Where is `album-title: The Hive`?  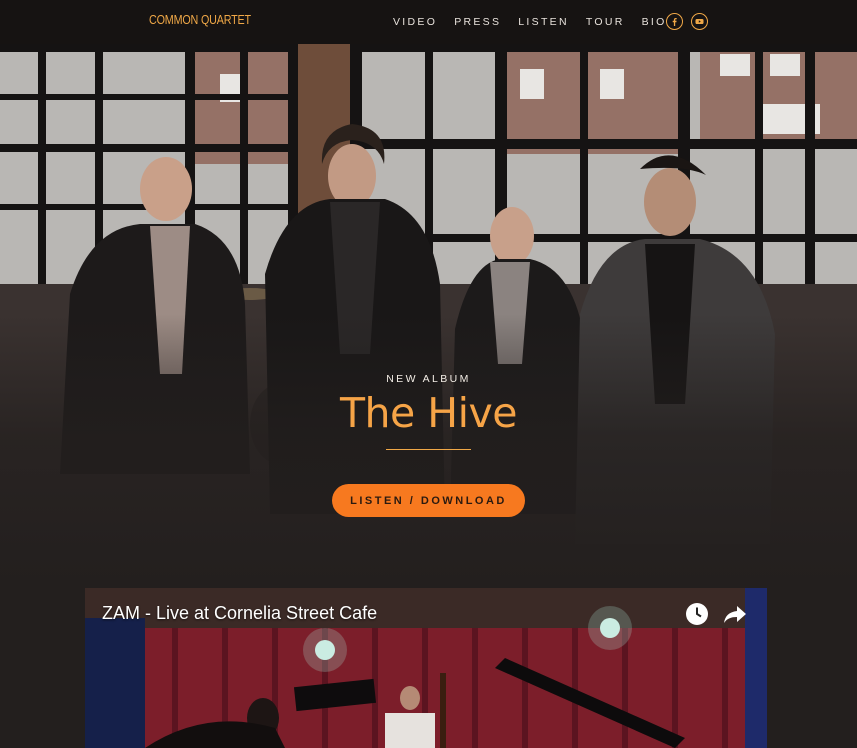 album-title: The Hive is located at coordinates (429, 413).